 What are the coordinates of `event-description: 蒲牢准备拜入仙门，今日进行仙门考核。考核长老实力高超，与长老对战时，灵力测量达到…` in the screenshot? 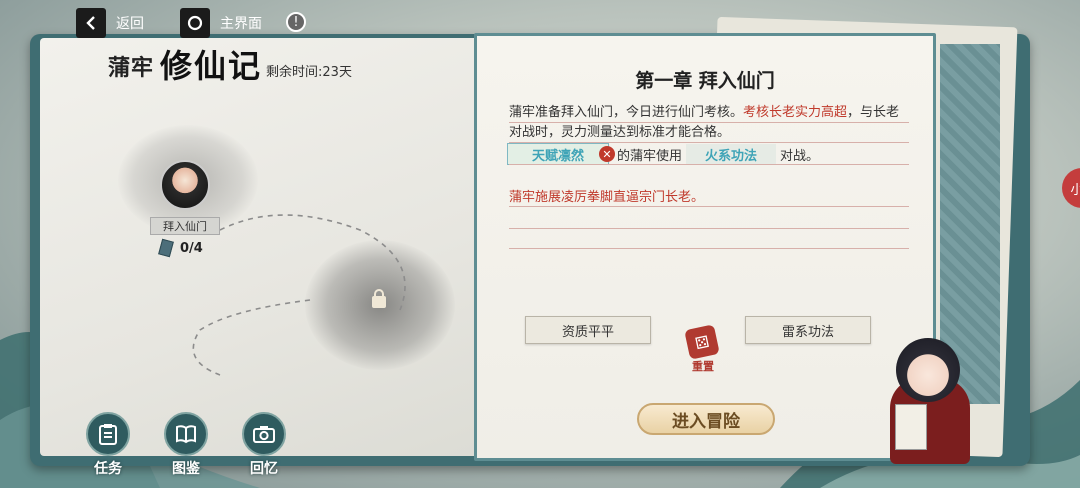 It's located at (709, 123).